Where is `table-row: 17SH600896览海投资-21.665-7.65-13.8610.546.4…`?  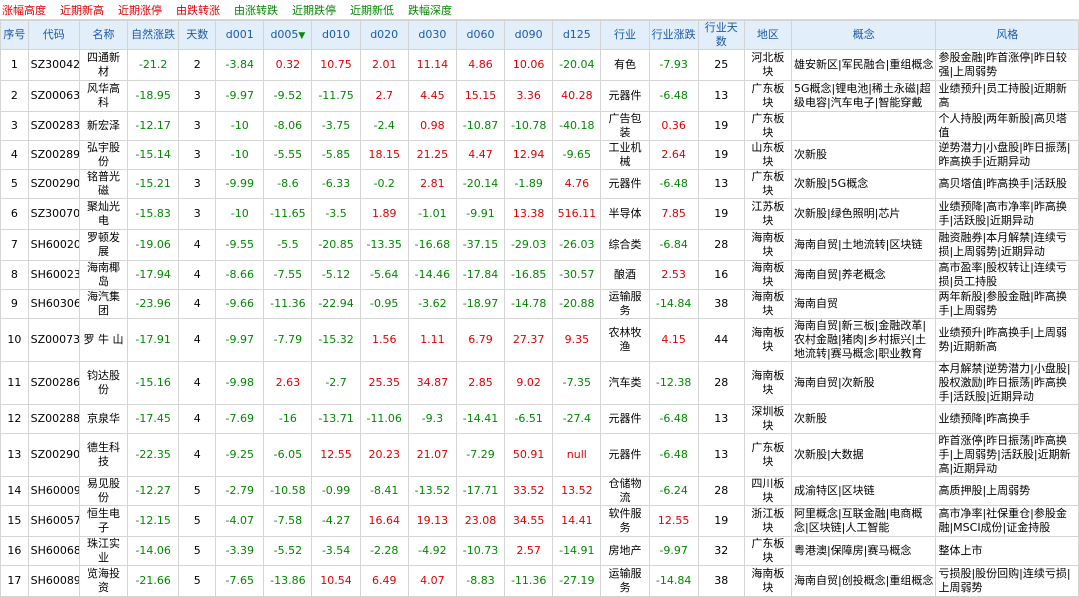
table-row: 17SH600896览海投资-21.665-7.65-13.8610.546.4… is located at coordinates (539, 581).